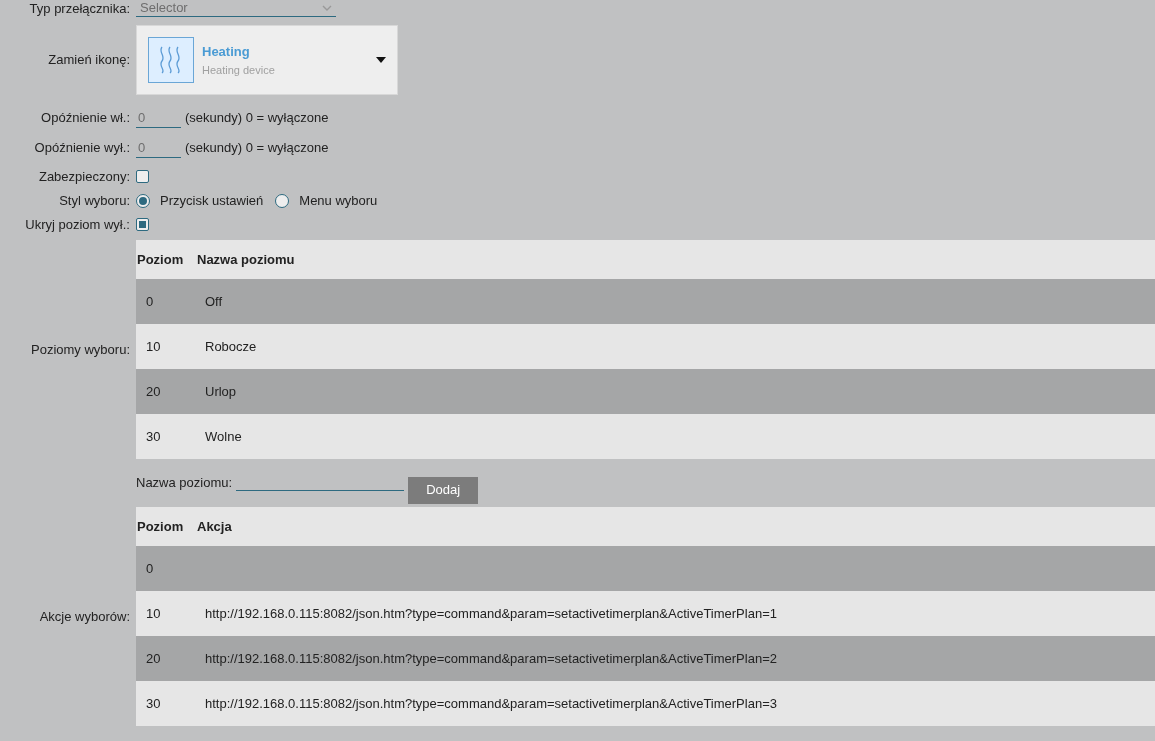 This screenshot has width=1155, height=741. I want to click on icon-title: Heating, so click(226, 52).